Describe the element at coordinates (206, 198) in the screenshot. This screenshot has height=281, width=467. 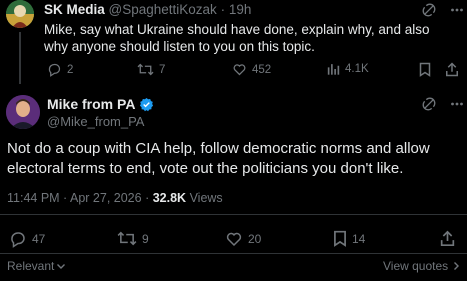
I see `views-label: Views` at that location.